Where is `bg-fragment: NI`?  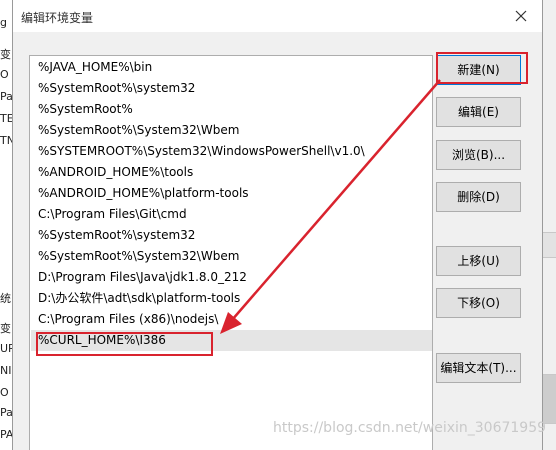 bg-fragment: NI is located at coordinates (6, 370).